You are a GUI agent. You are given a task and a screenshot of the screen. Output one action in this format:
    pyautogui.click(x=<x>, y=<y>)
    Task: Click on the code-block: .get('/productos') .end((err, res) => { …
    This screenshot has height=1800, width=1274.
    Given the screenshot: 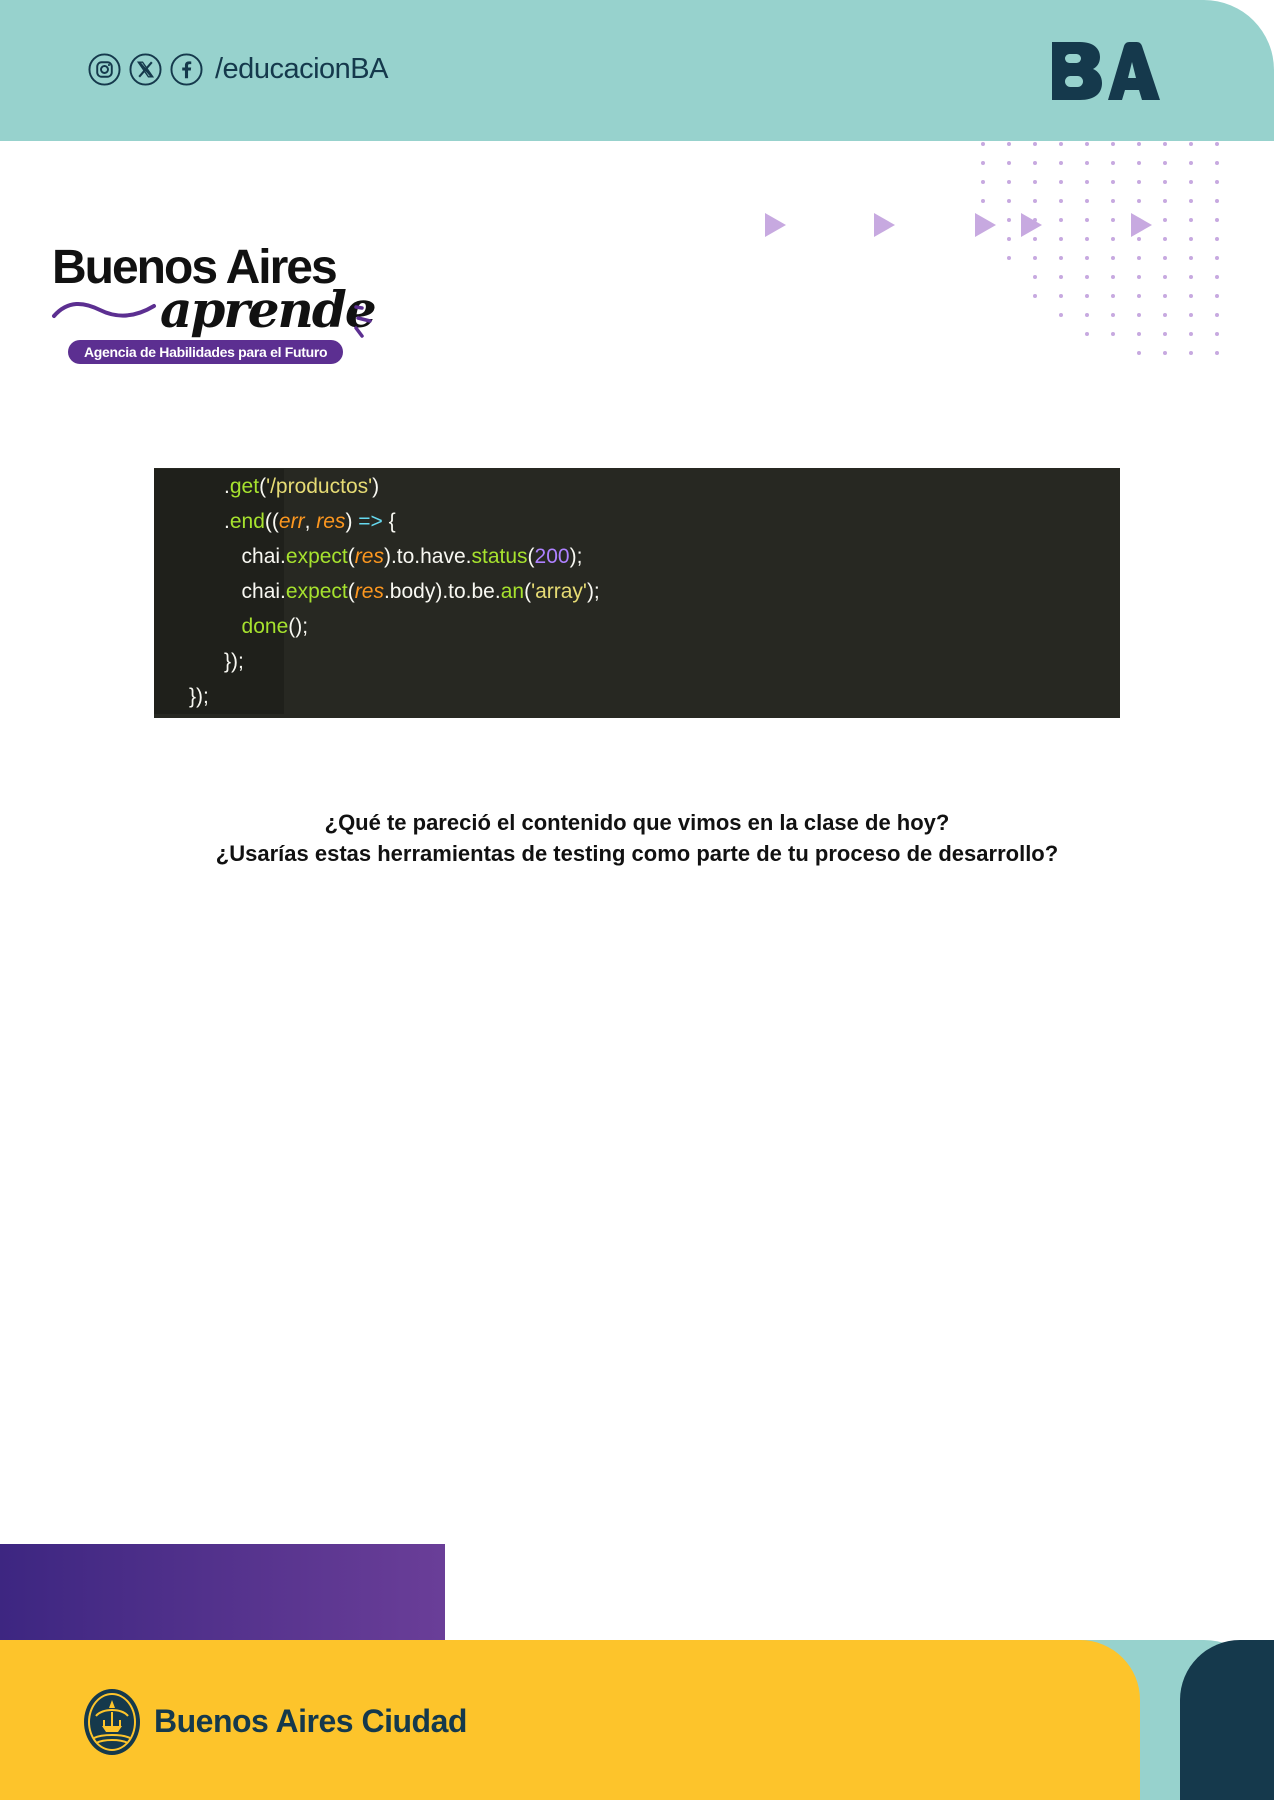 What is the action you would take?
    pyautogui.click(x=637, y=593)
    